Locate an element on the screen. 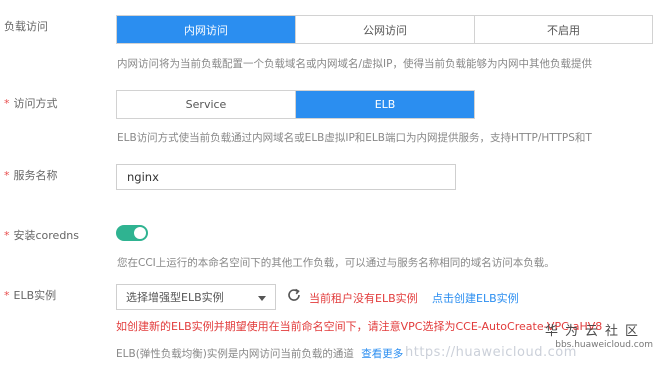 The width and height of the screenshot is (661, 365). elb-footer-hint: ELB(弹性负载均衡)实例是内网访问当前负载的通道 查看更多 is located at coordinates (260, 354).